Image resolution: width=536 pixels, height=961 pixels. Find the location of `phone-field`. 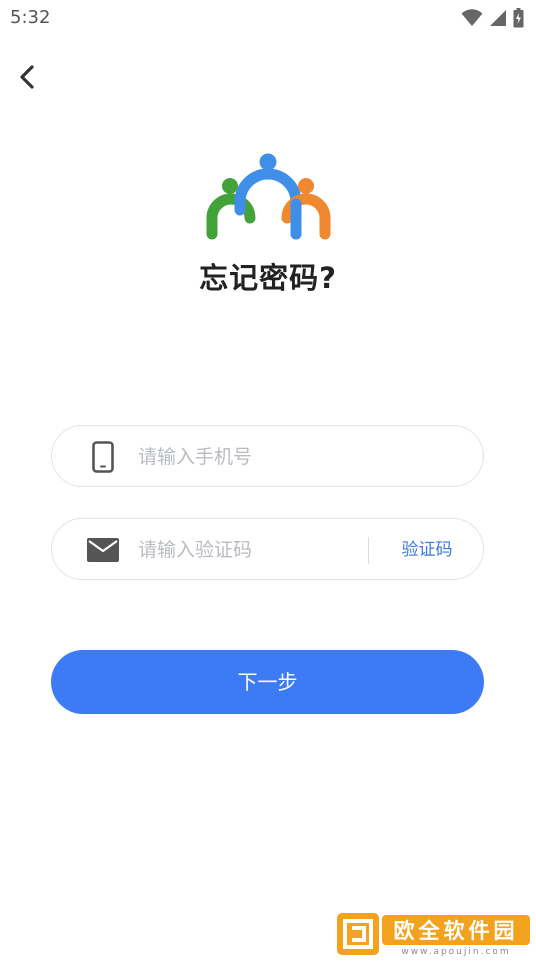

phone-field is located at coordinates (267, 456).